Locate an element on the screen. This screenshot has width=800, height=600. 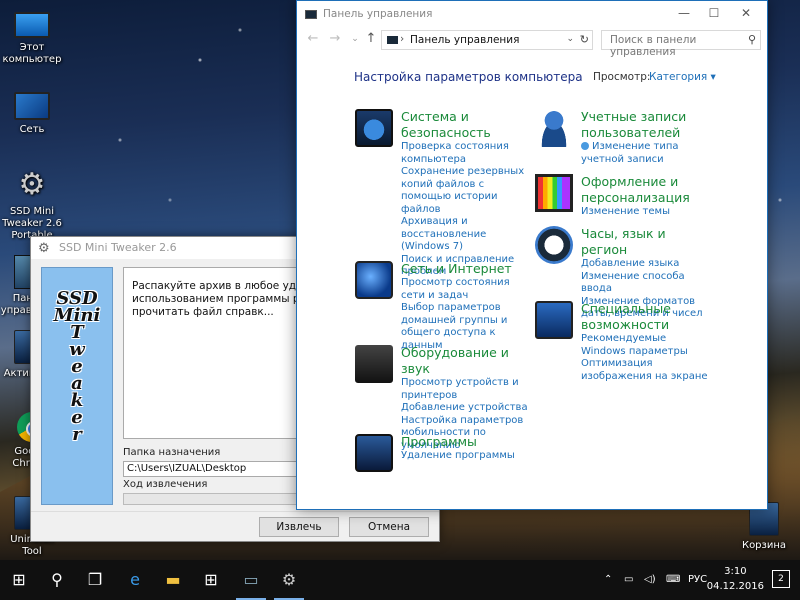
category-link: Удаление программы is located at coordinates (466, 456).